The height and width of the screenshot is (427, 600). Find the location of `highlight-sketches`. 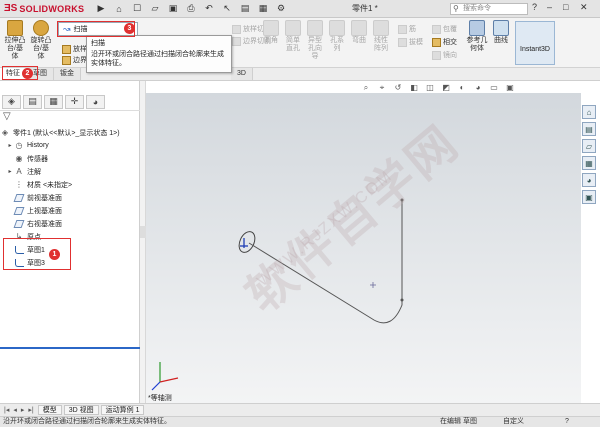

highlight-sketches is located at coordinates (37, 254).